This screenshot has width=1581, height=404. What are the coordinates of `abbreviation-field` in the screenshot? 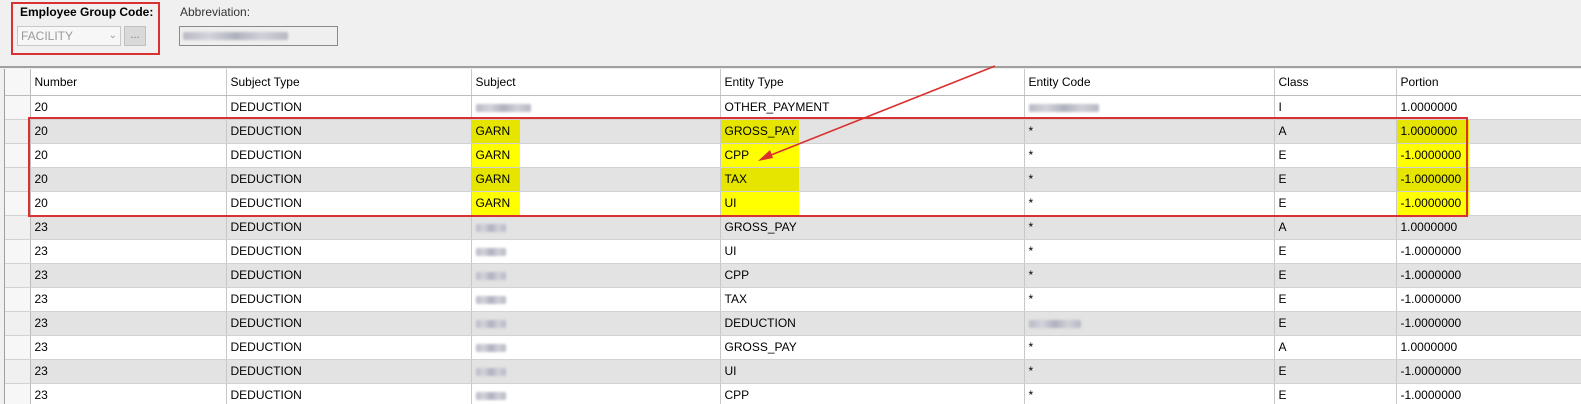 It's located at (258, 36).